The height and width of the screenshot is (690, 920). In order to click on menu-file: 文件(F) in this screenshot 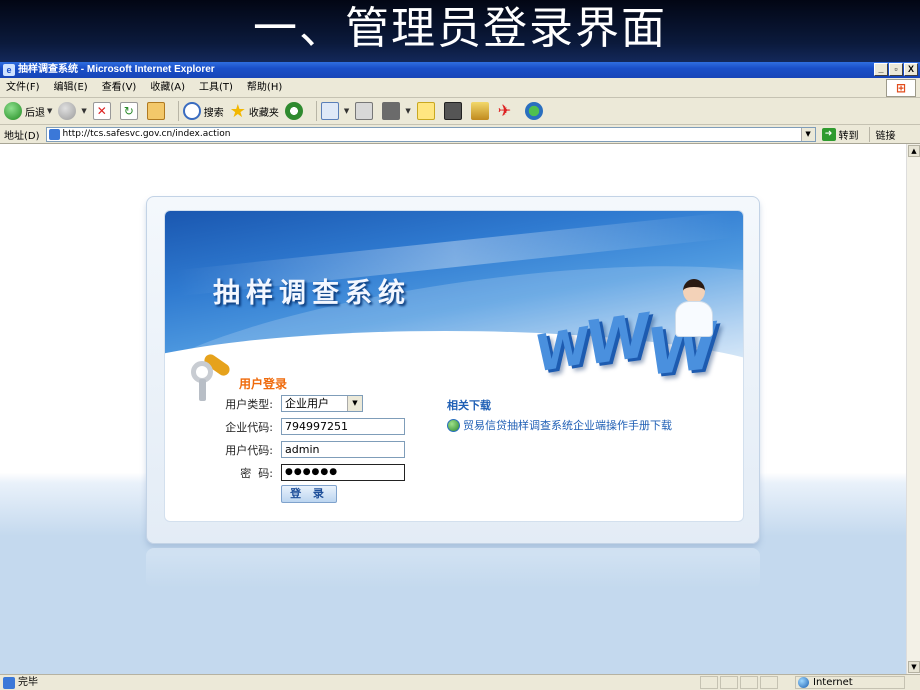, I will do `click(23, 87)`.